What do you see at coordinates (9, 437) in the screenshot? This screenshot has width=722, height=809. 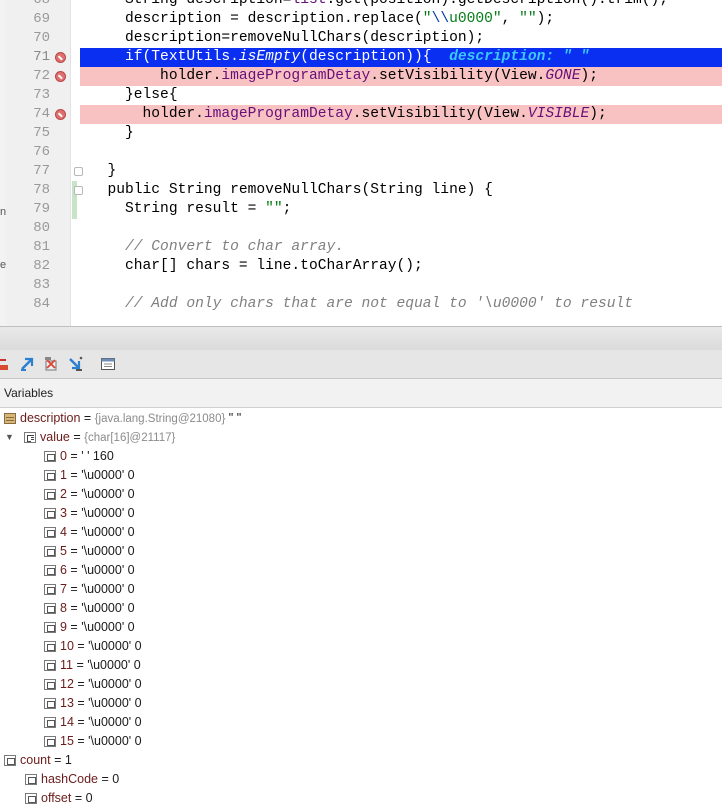 I see `expand-toggle-icon: ▼` at bounding box center [9, 437].